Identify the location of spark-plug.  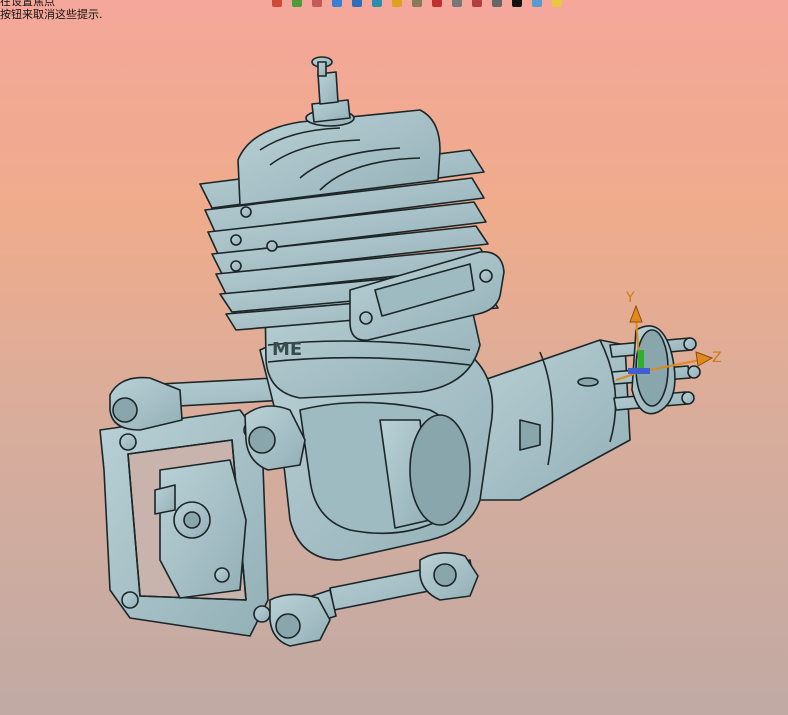
(331, 89).